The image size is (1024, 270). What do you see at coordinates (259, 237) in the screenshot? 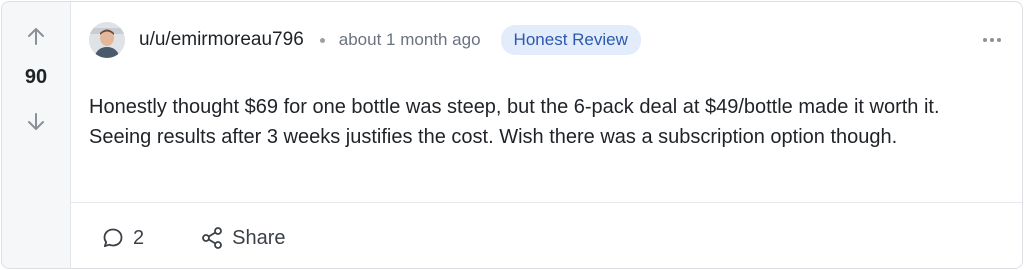
I see `share-label: Share` at bounding box center [259, 237].